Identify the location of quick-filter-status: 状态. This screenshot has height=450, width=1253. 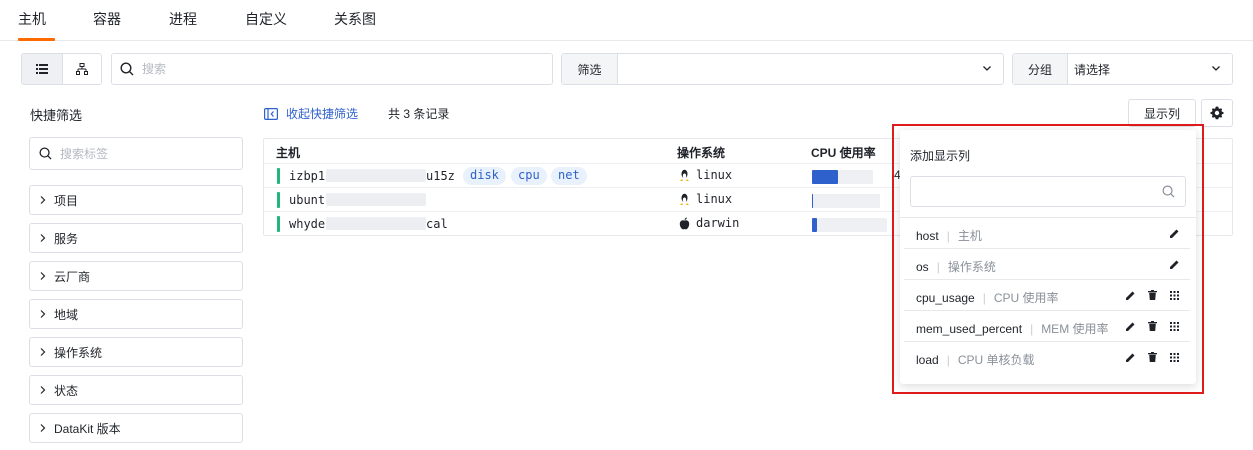
(136, 390).